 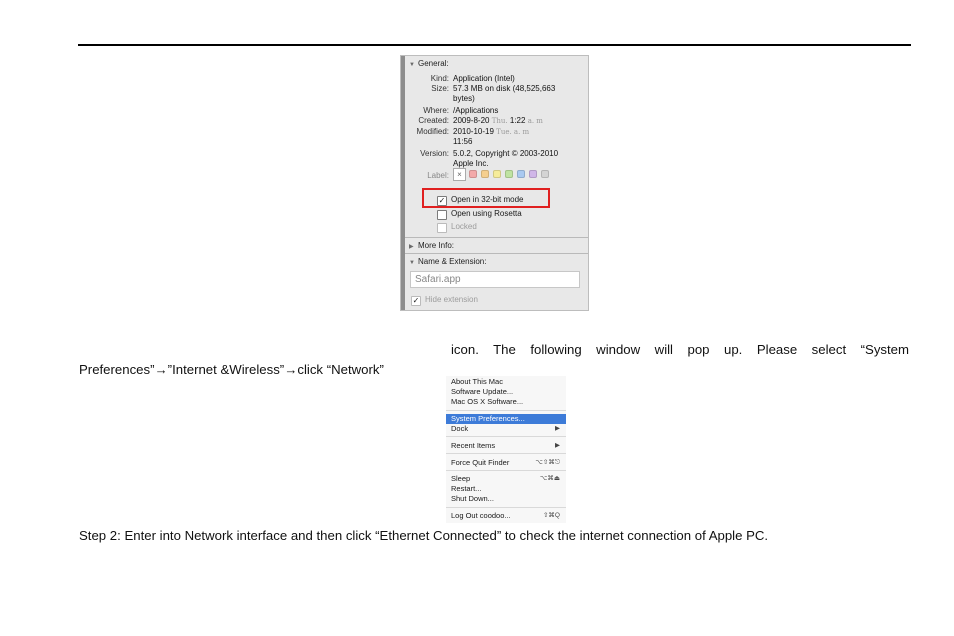 I want to click on info-value: Apple Inc., so click(x=471, y=163).